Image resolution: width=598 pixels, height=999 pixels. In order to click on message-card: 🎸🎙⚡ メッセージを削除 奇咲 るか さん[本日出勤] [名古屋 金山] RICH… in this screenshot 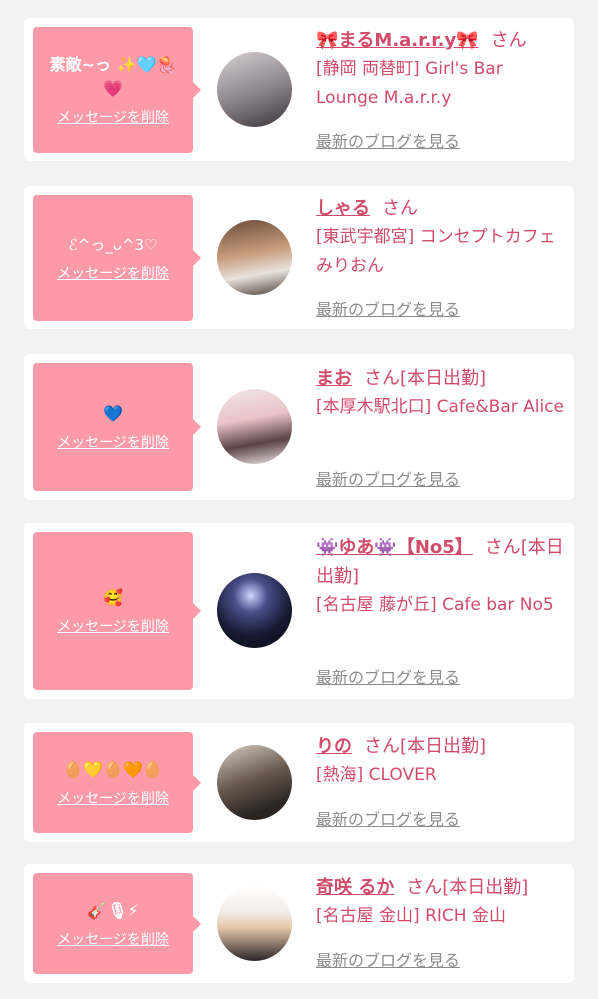, I will do `click(299, 923)`.